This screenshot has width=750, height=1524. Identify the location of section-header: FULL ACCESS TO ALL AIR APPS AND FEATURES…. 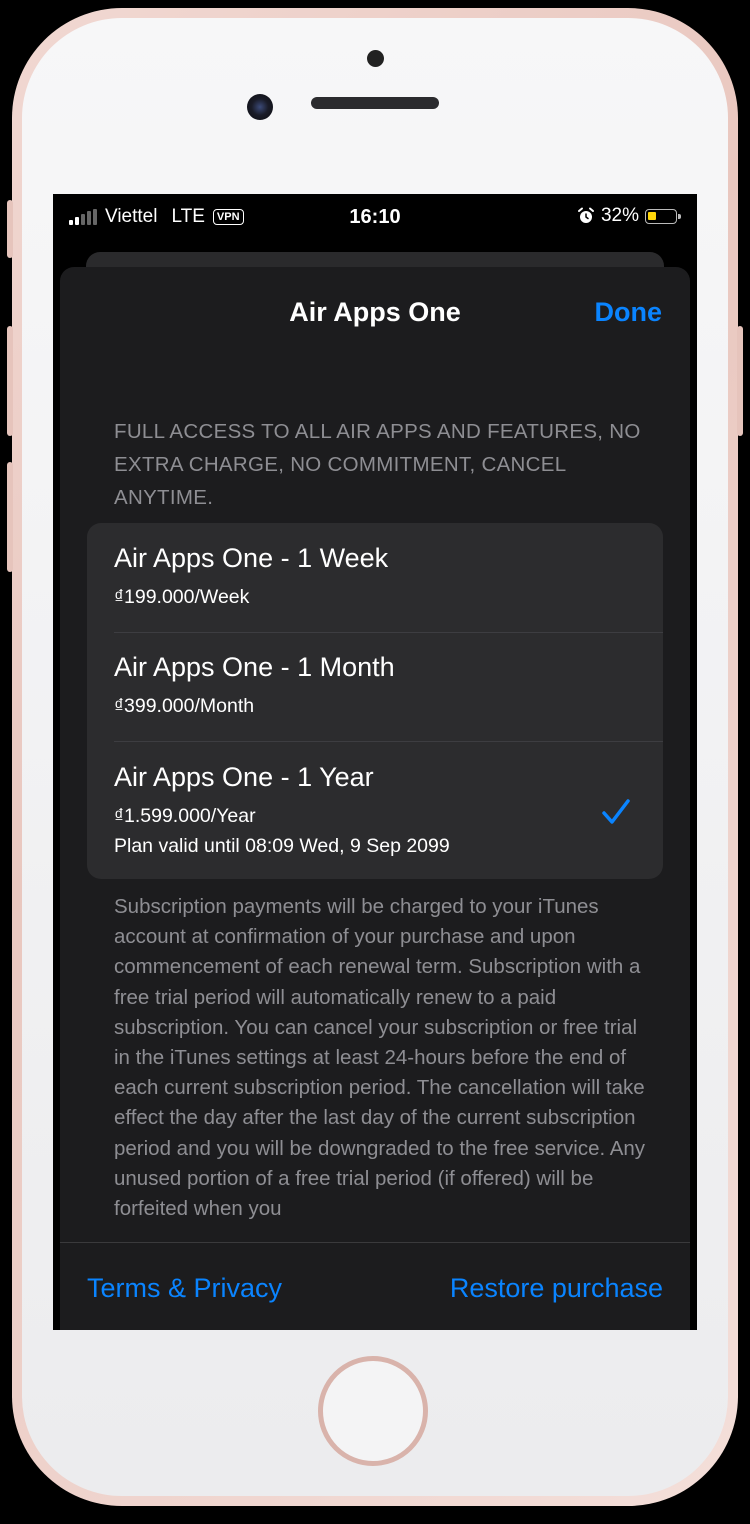
(377, 464).